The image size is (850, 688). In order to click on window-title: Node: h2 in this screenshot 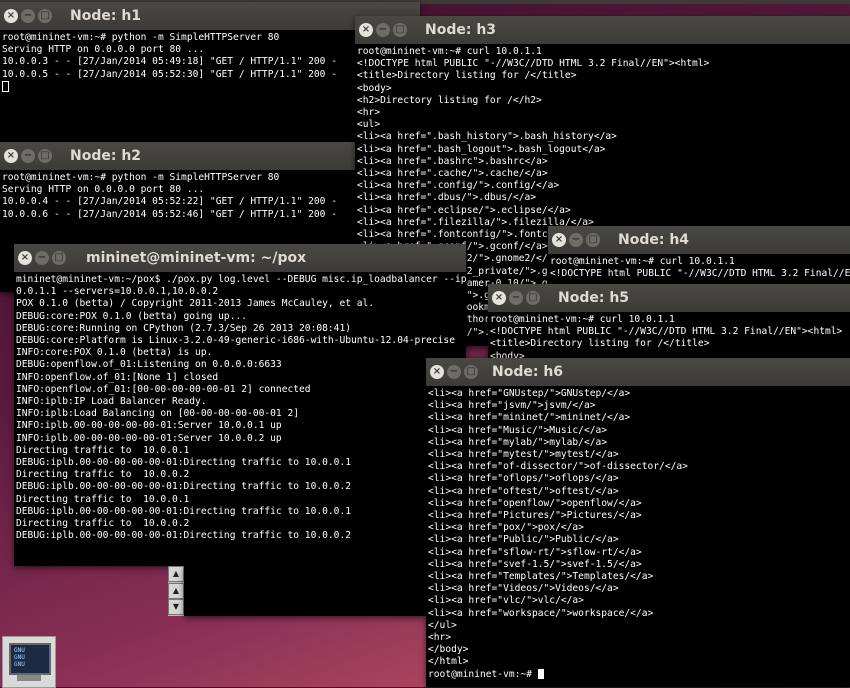, I will do `click(106, 156)`.